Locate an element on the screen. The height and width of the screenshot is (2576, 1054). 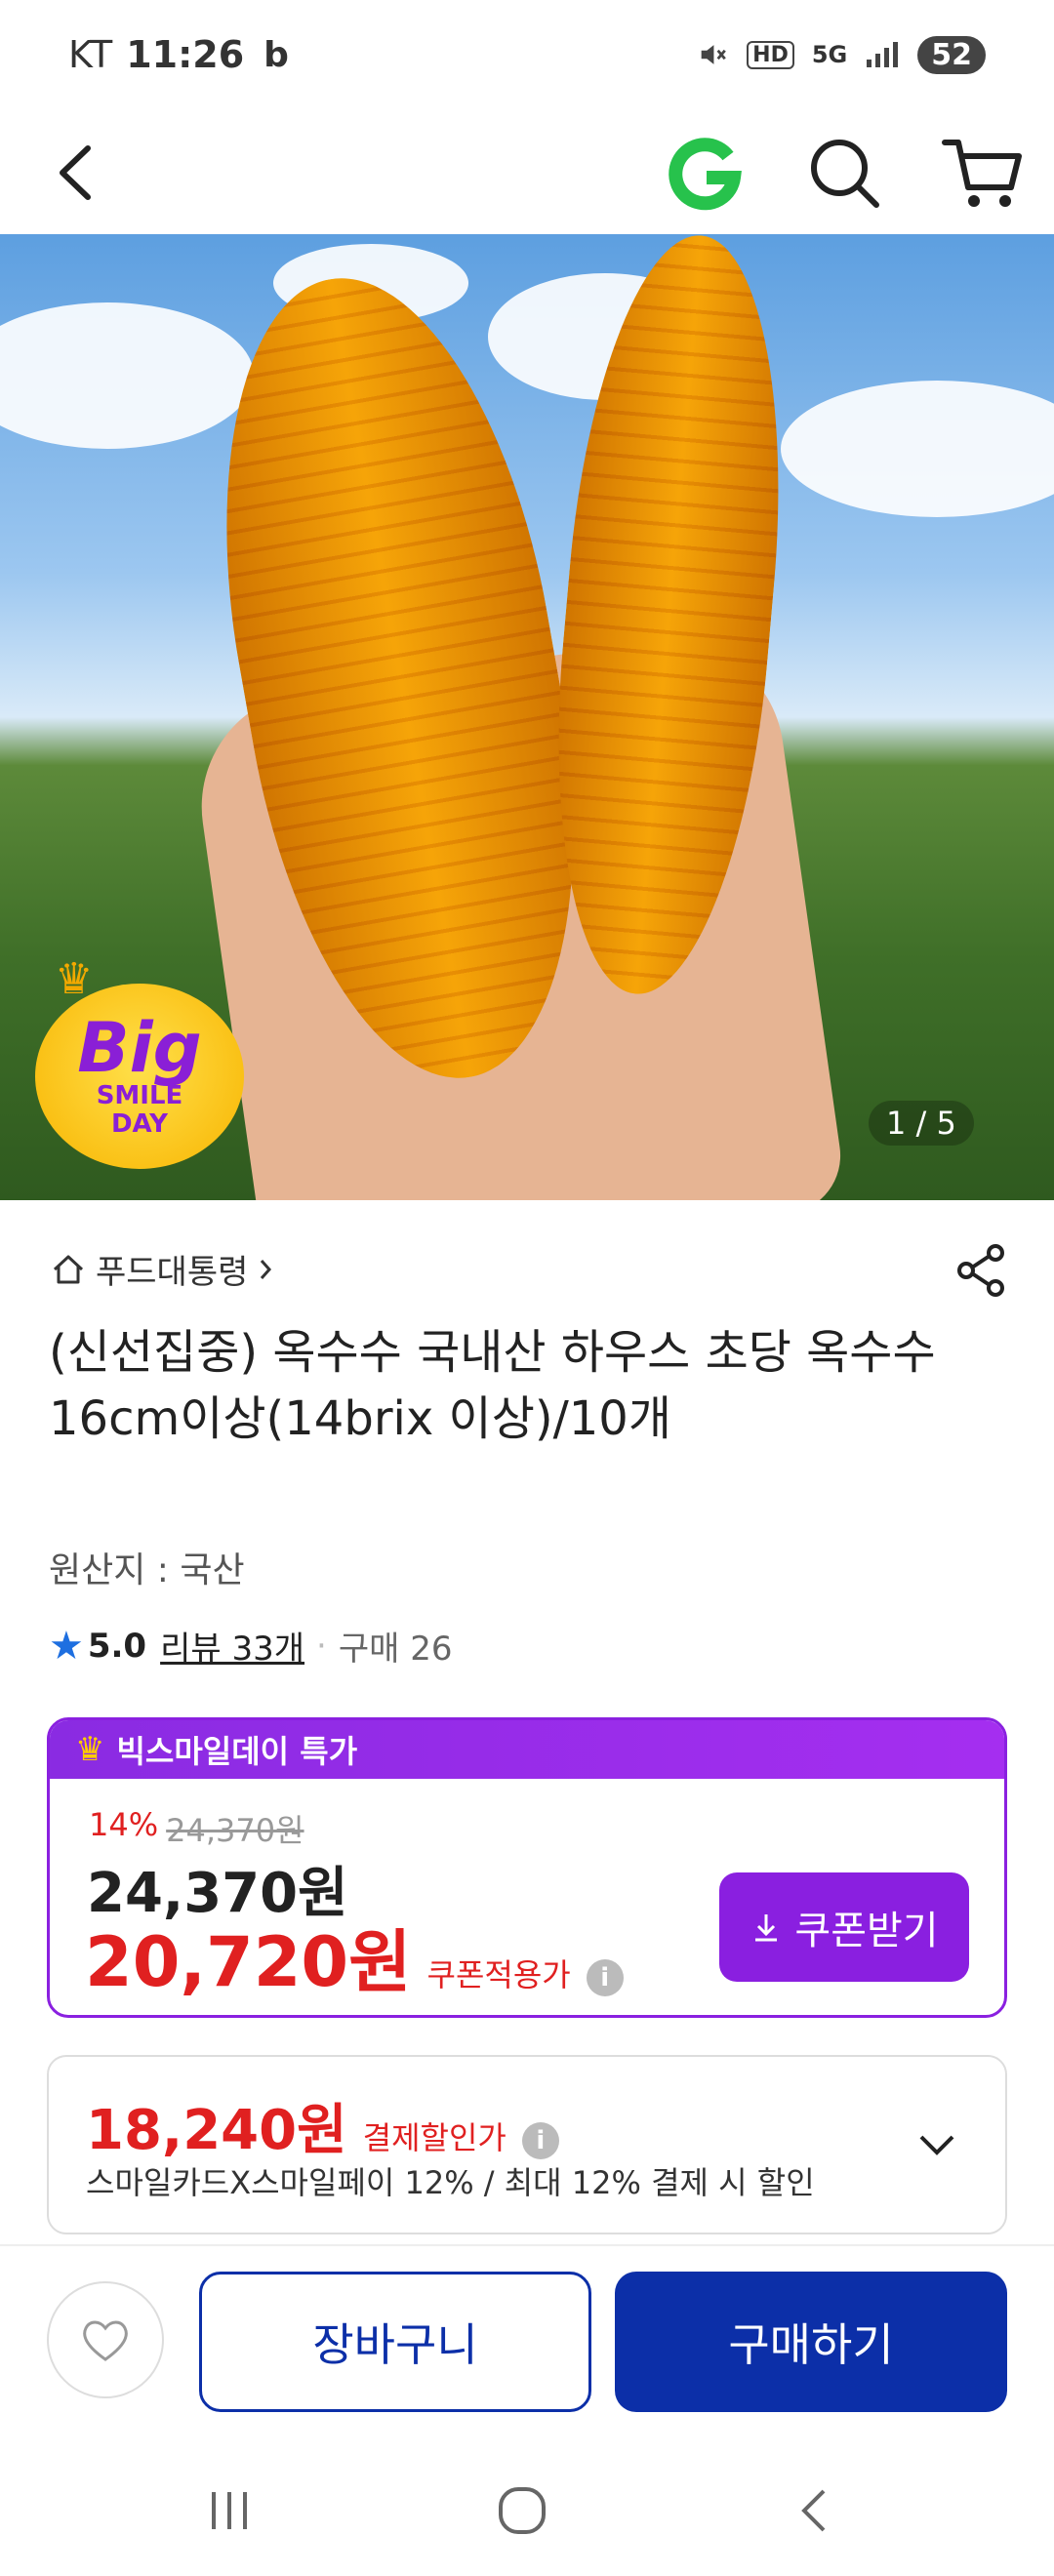
home-icon is located at coordinates (68, 1269).